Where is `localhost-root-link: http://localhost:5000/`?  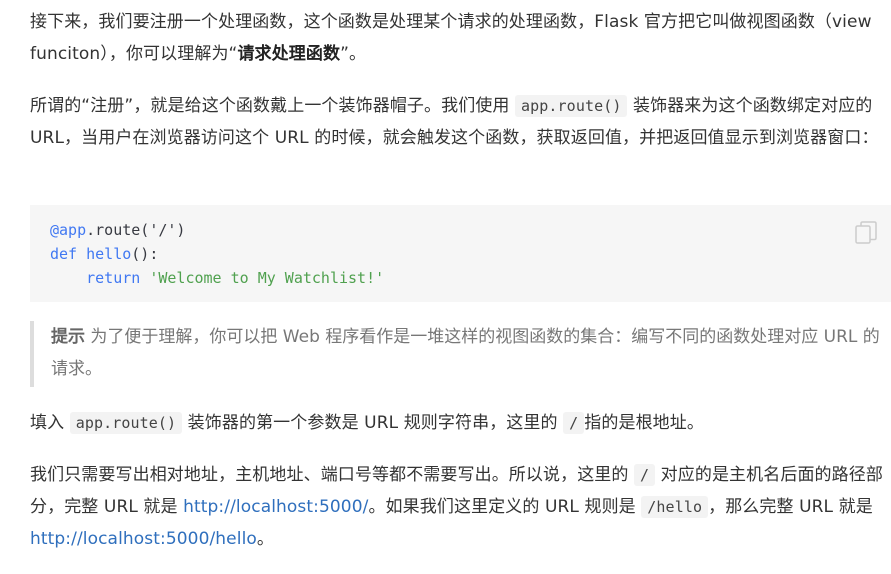 localhost-root-link: http://localhost:5000/ is located at coordinates (275, 507).